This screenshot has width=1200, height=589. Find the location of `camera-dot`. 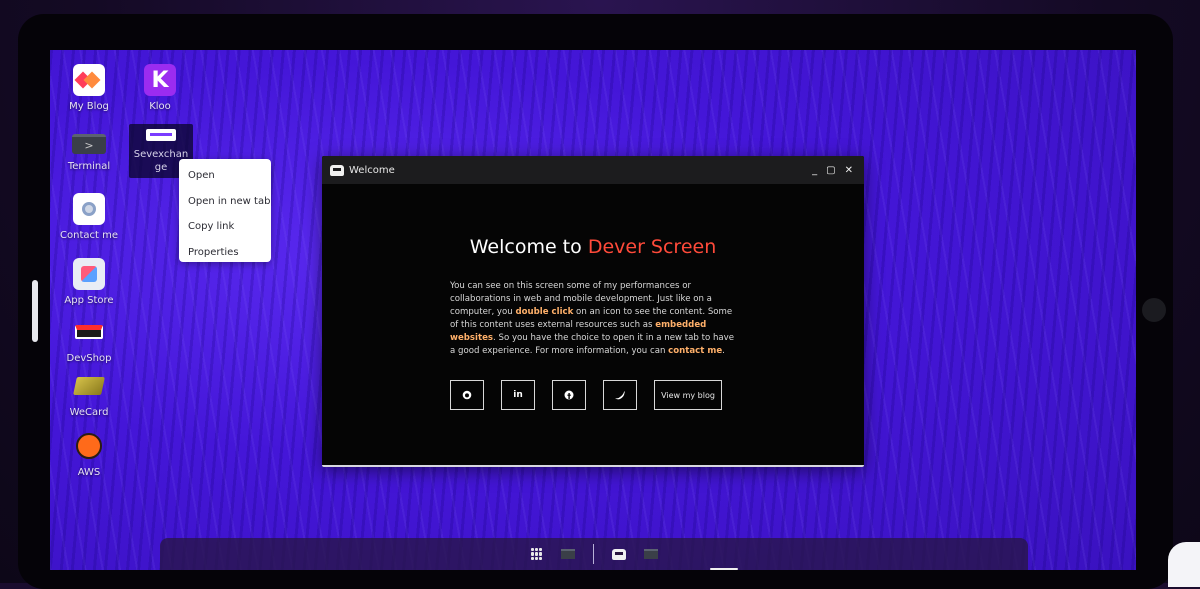

camera-dot is located at coordinates (1154, 310).